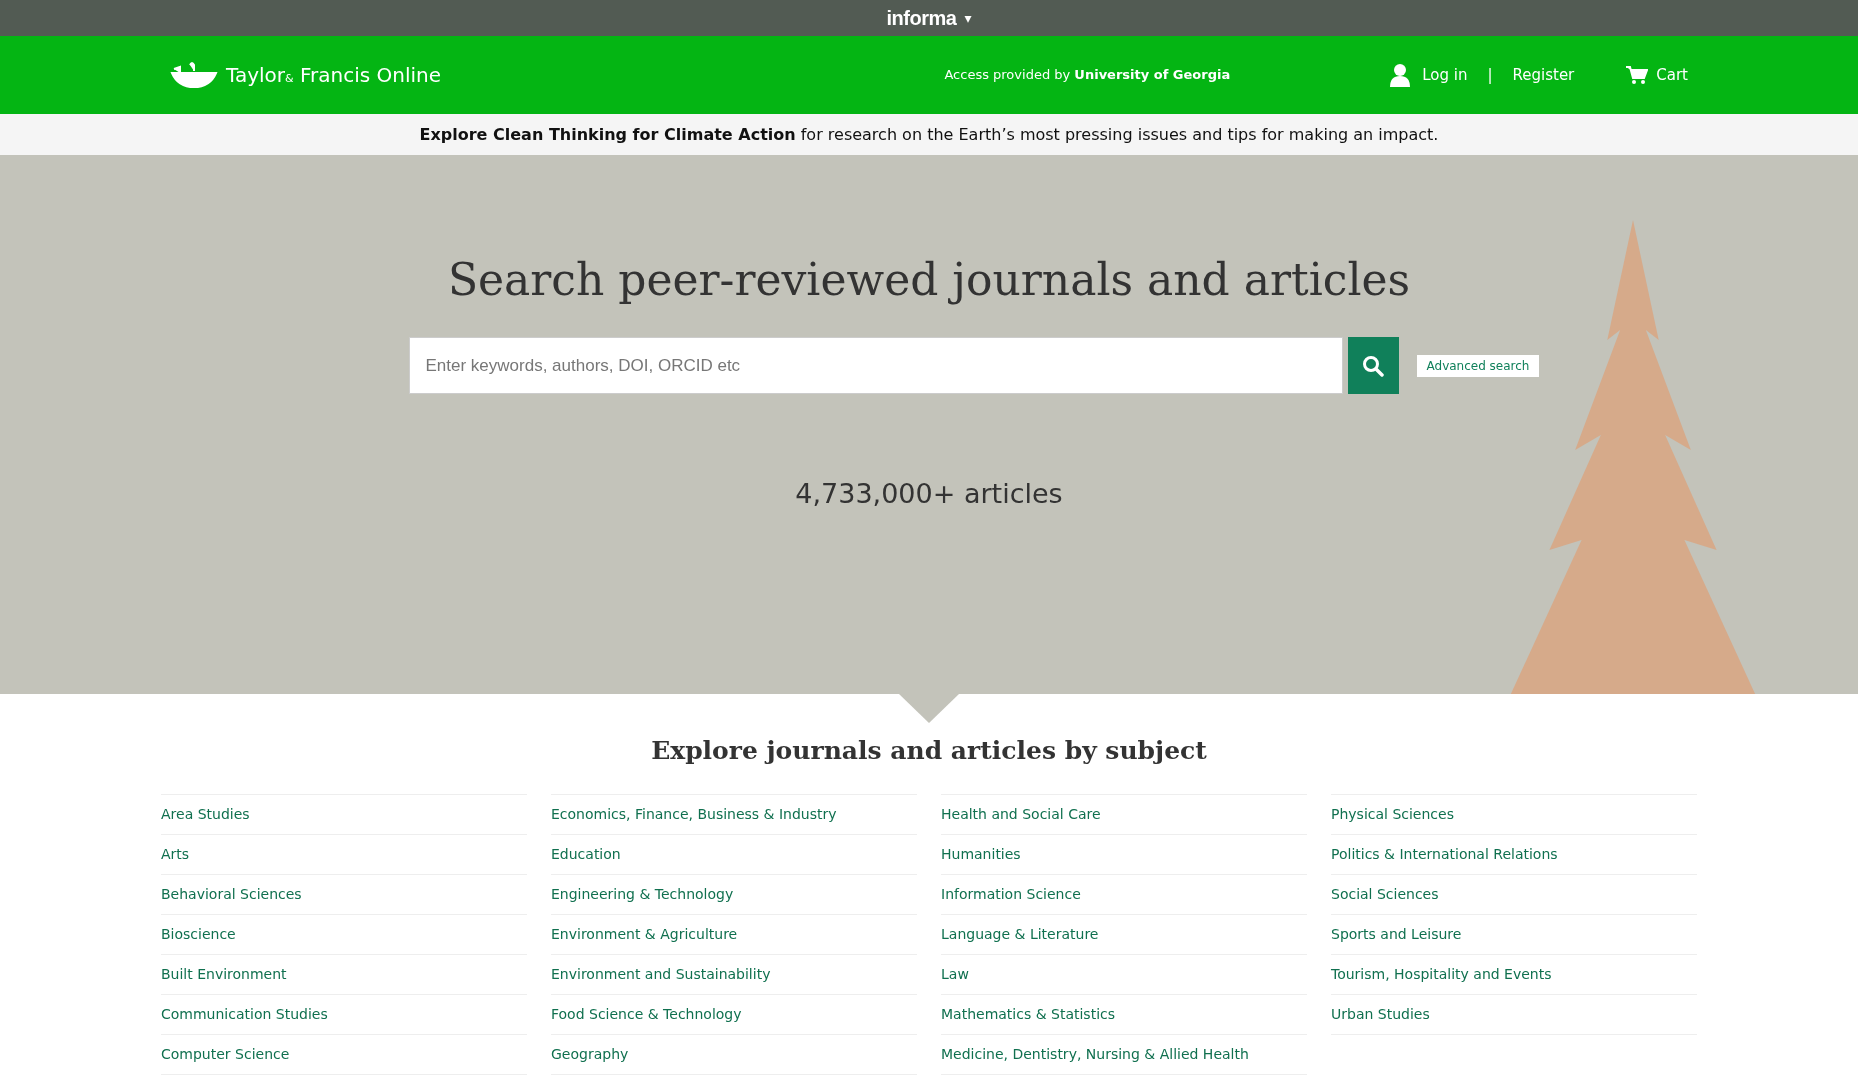  Describe the element at coordinates (225, 1054) in the screenshot. I see `subject-link: Computer Science` at that location.